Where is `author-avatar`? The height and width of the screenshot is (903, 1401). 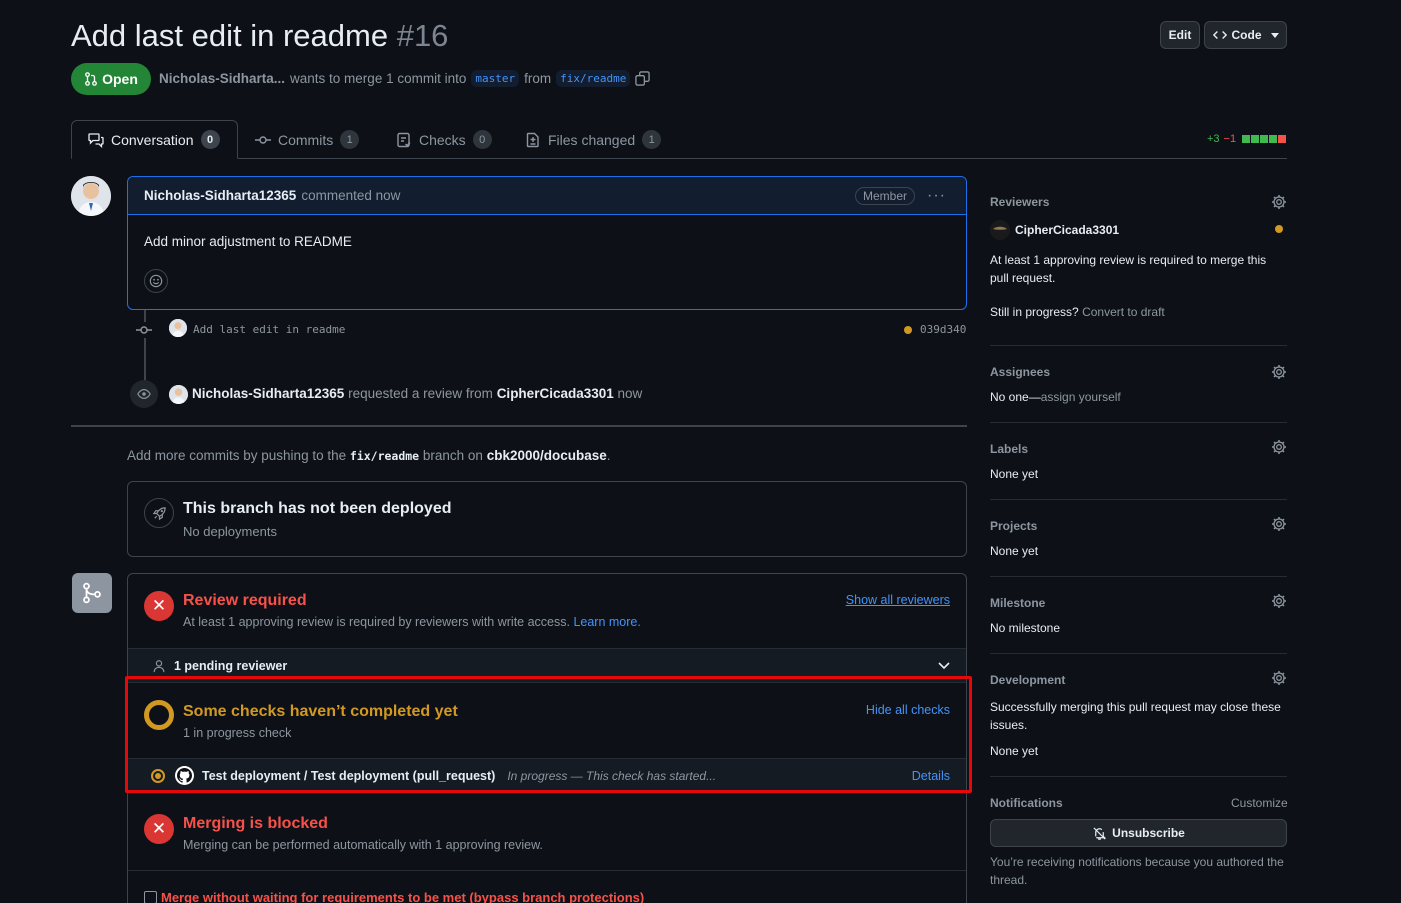
author-avatar is located at coordinates (91, 196).